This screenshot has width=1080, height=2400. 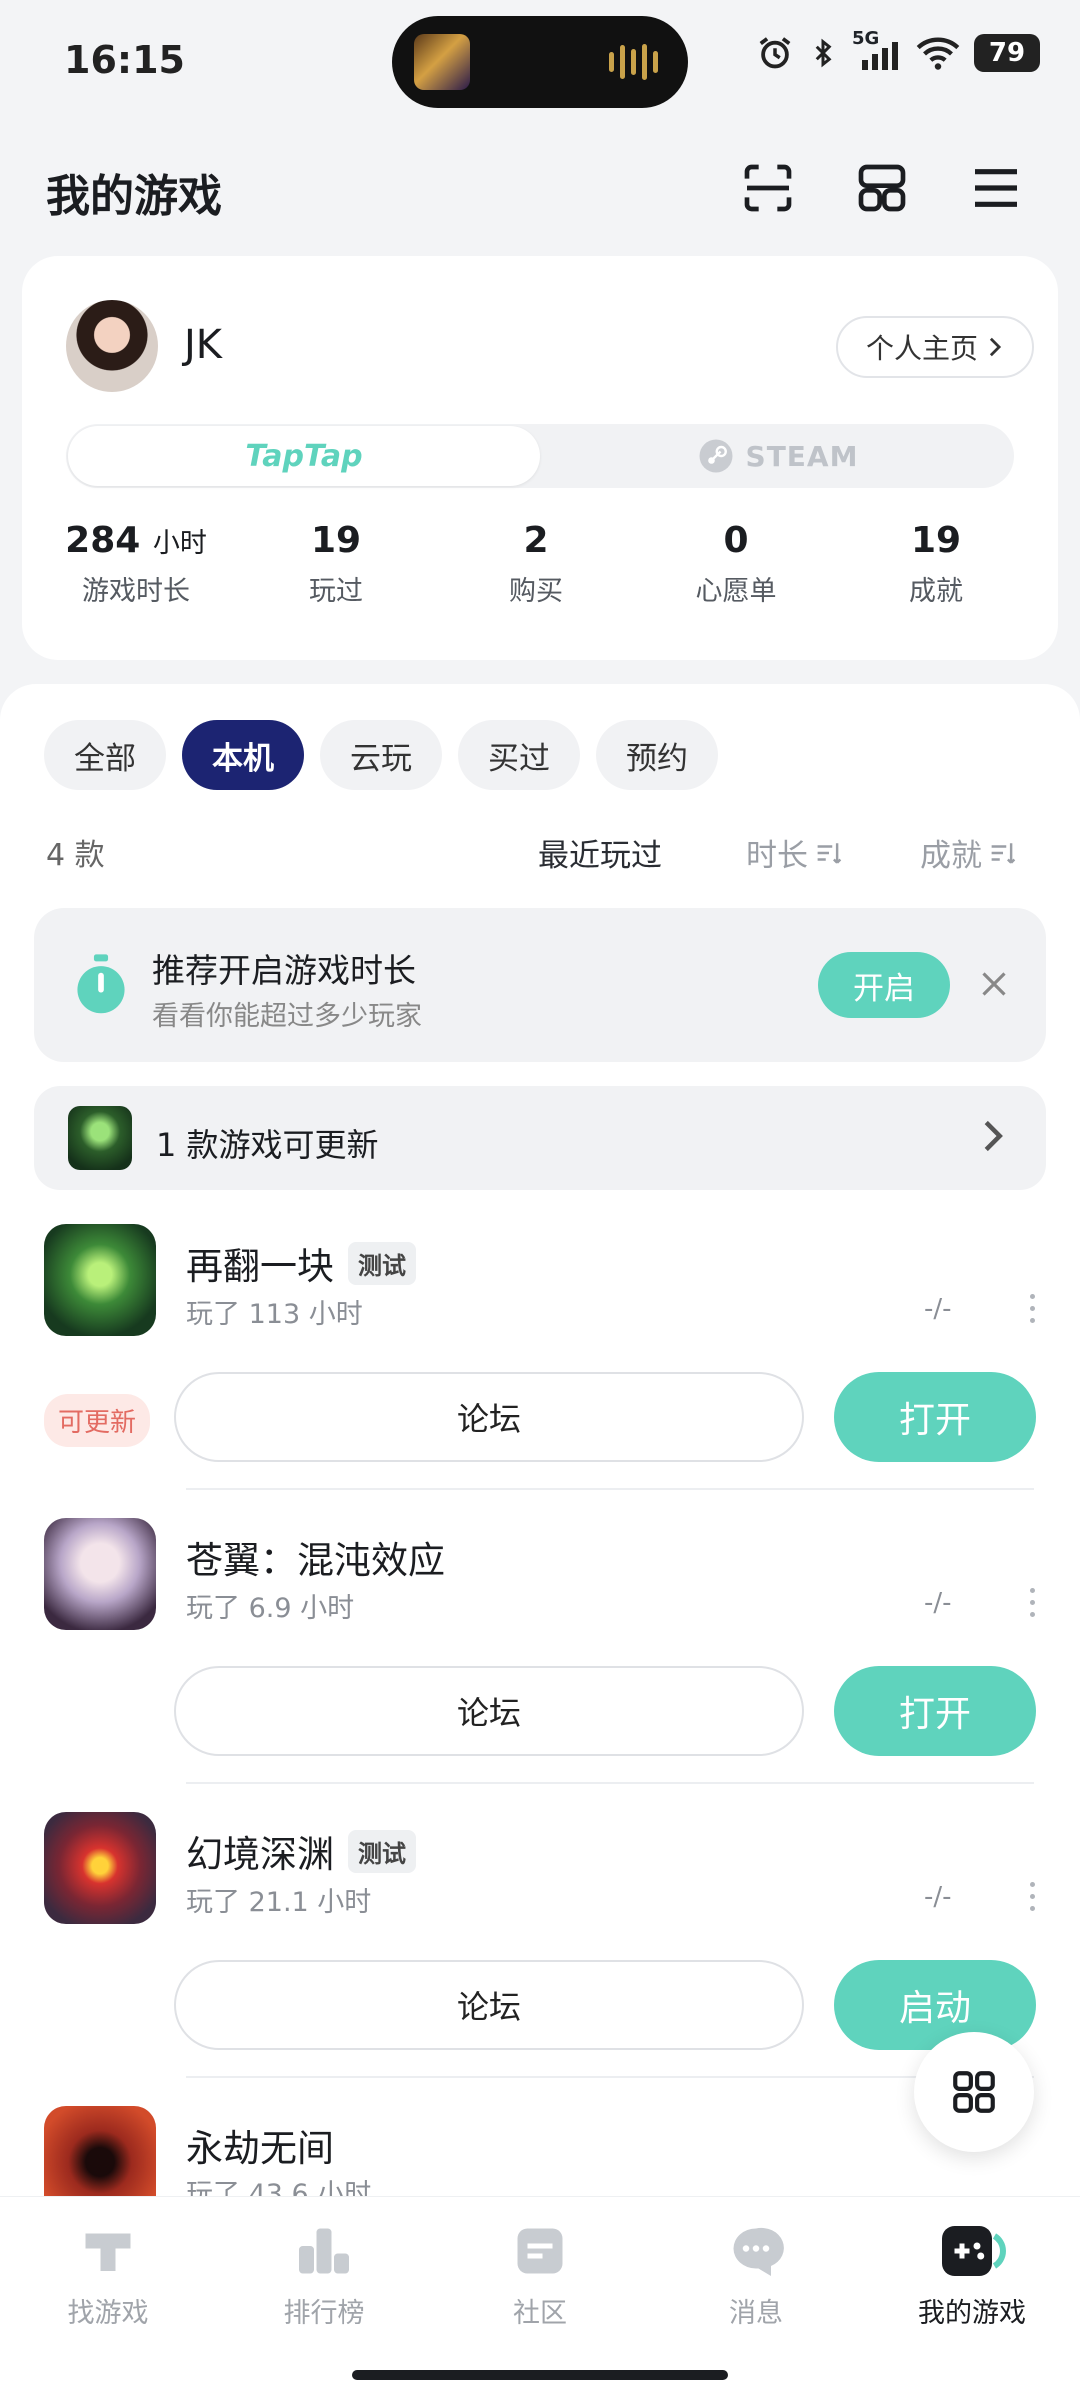 What do you see at coordinates (324, 2313) in the screenshot?
I see `nav-label: 排行榜` at bounding box center [324, 2313].